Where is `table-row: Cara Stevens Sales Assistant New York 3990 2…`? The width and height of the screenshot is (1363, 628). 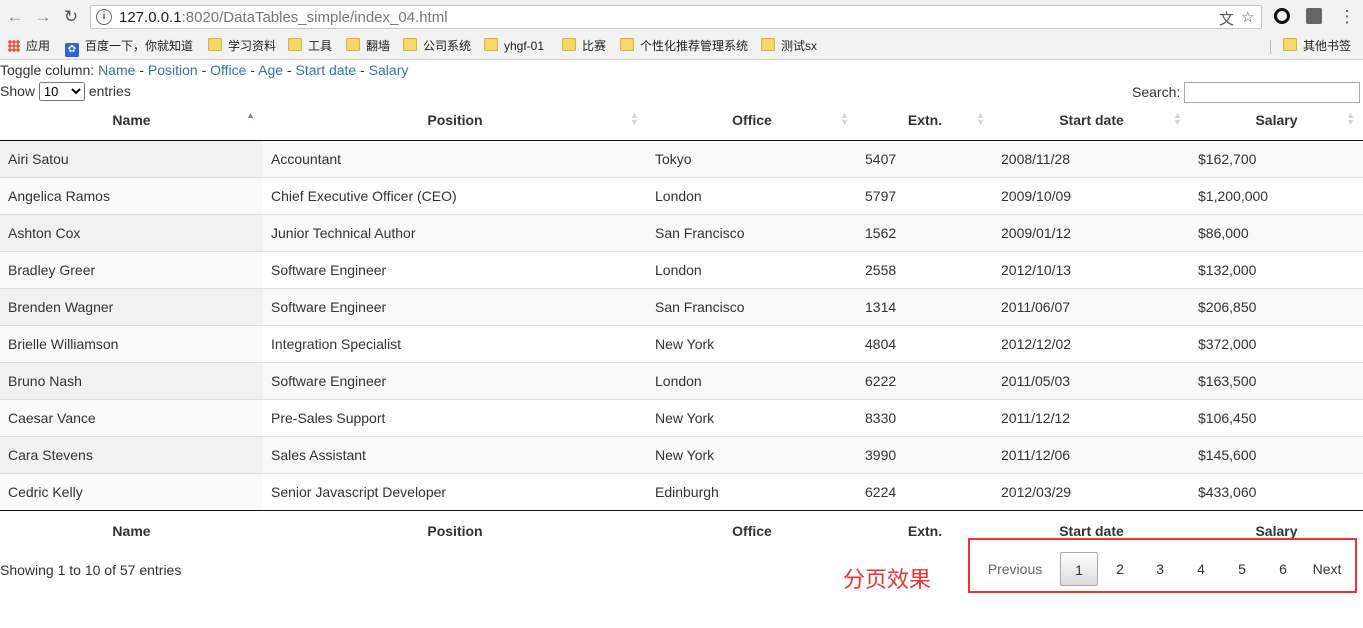 table-row: Cara Stevens Sales Assistant New York 3990 2… is located at coordinates (681, 455).